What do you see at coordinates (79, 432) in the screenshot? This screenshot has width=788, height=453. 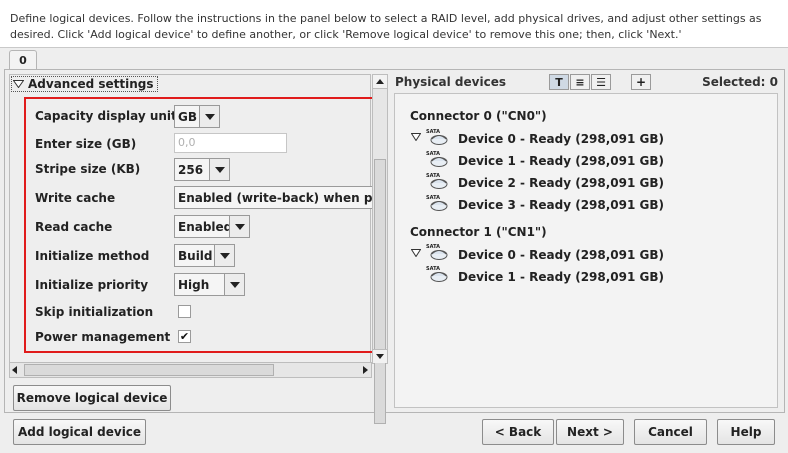 I see `add-logical-device-button: Add logical device` at bounding box center [79, 432].